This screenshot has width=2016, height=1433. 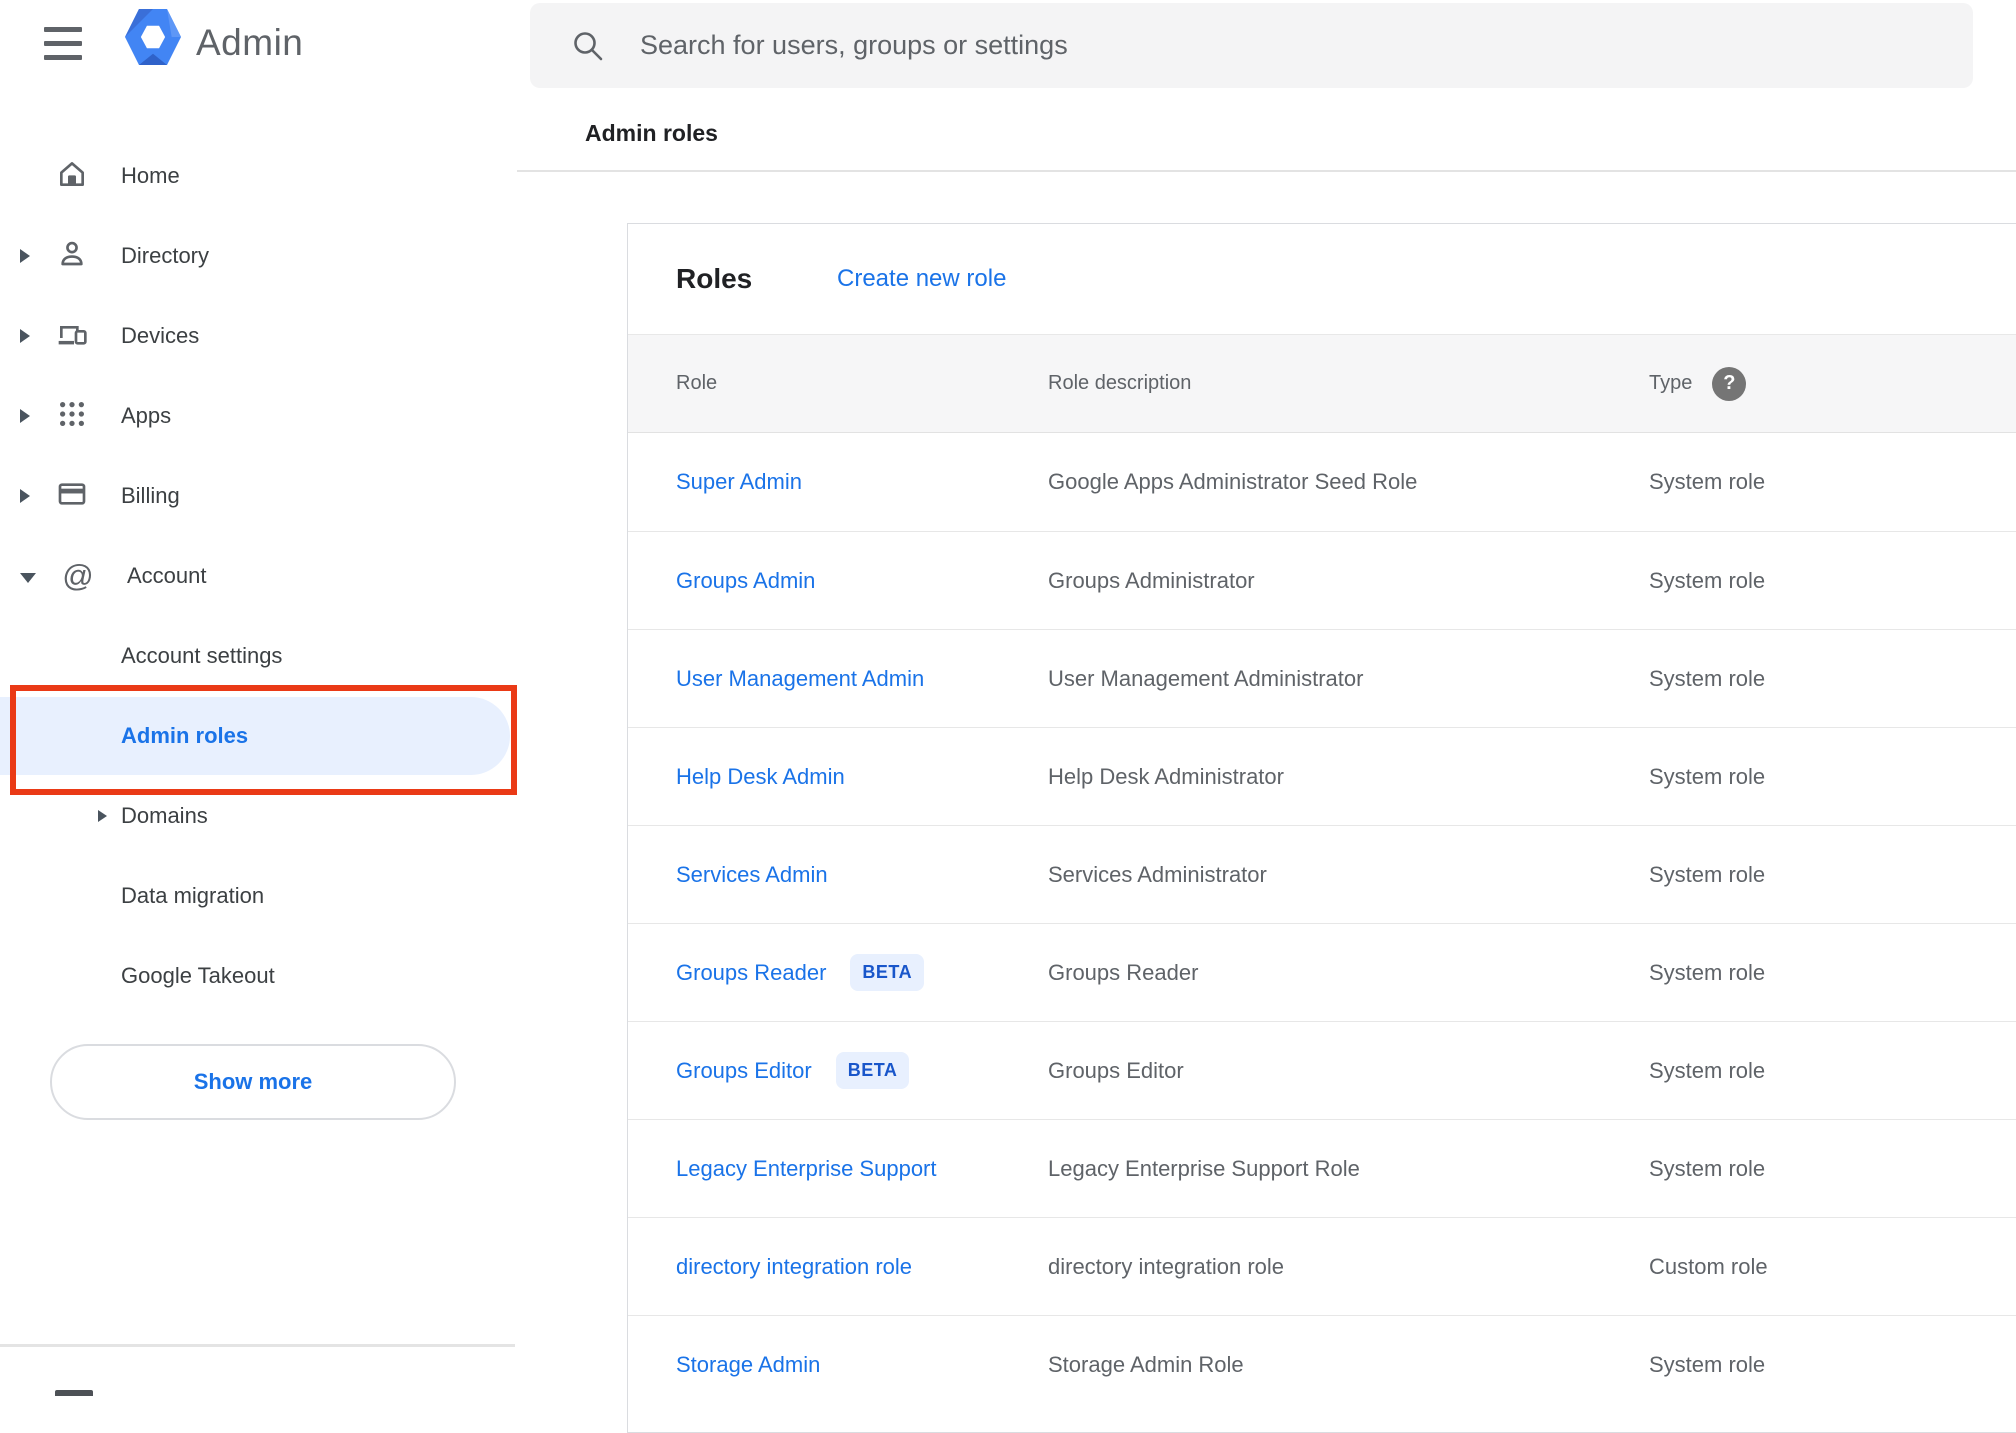 What do you see at coordinates (257, 496) in the screenshot?
I see `sidebar-item-billing: Billing` at bounding box center [257, 496].